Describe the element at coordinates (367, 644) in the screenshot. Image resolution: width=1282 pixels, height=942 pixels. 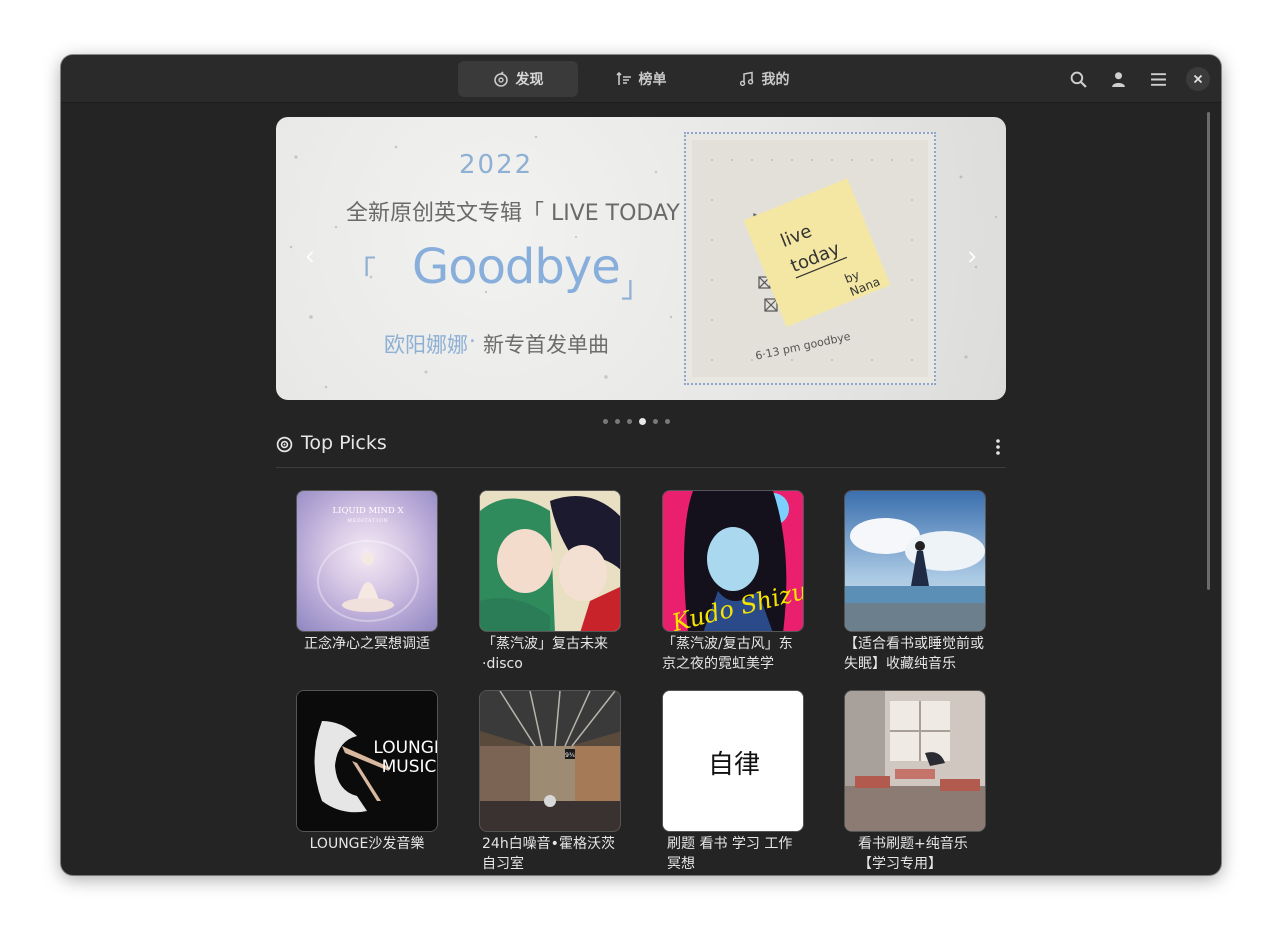
I see `playlist-title: 正念净心之冥想调适` at that location.